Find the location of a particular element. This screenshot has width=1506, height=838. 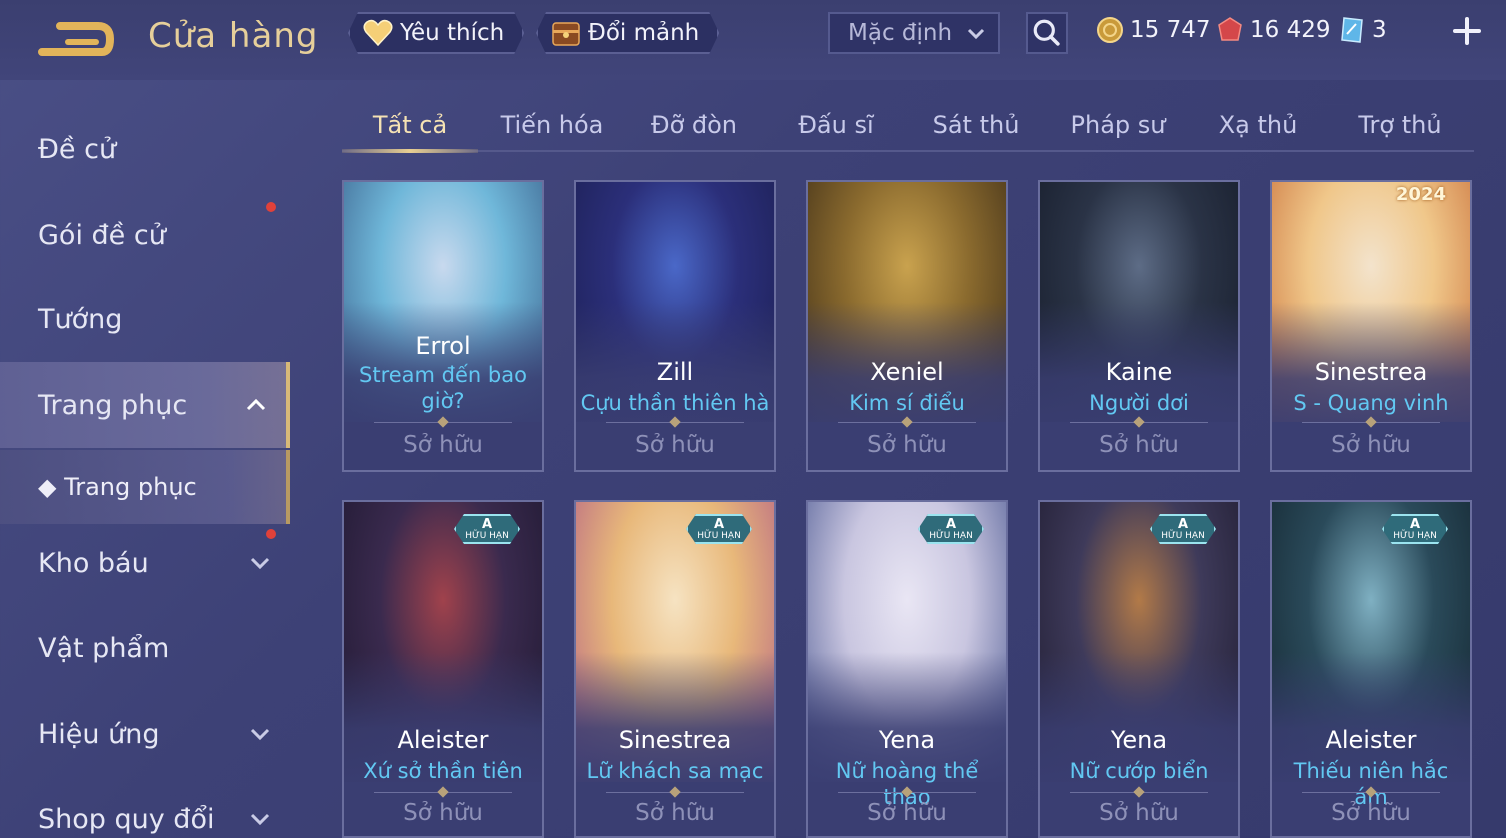

skin-card: A HỮU HẠN Aleister Xứ sở thần tiên Sở hữu is located at coordinates (443, 669).